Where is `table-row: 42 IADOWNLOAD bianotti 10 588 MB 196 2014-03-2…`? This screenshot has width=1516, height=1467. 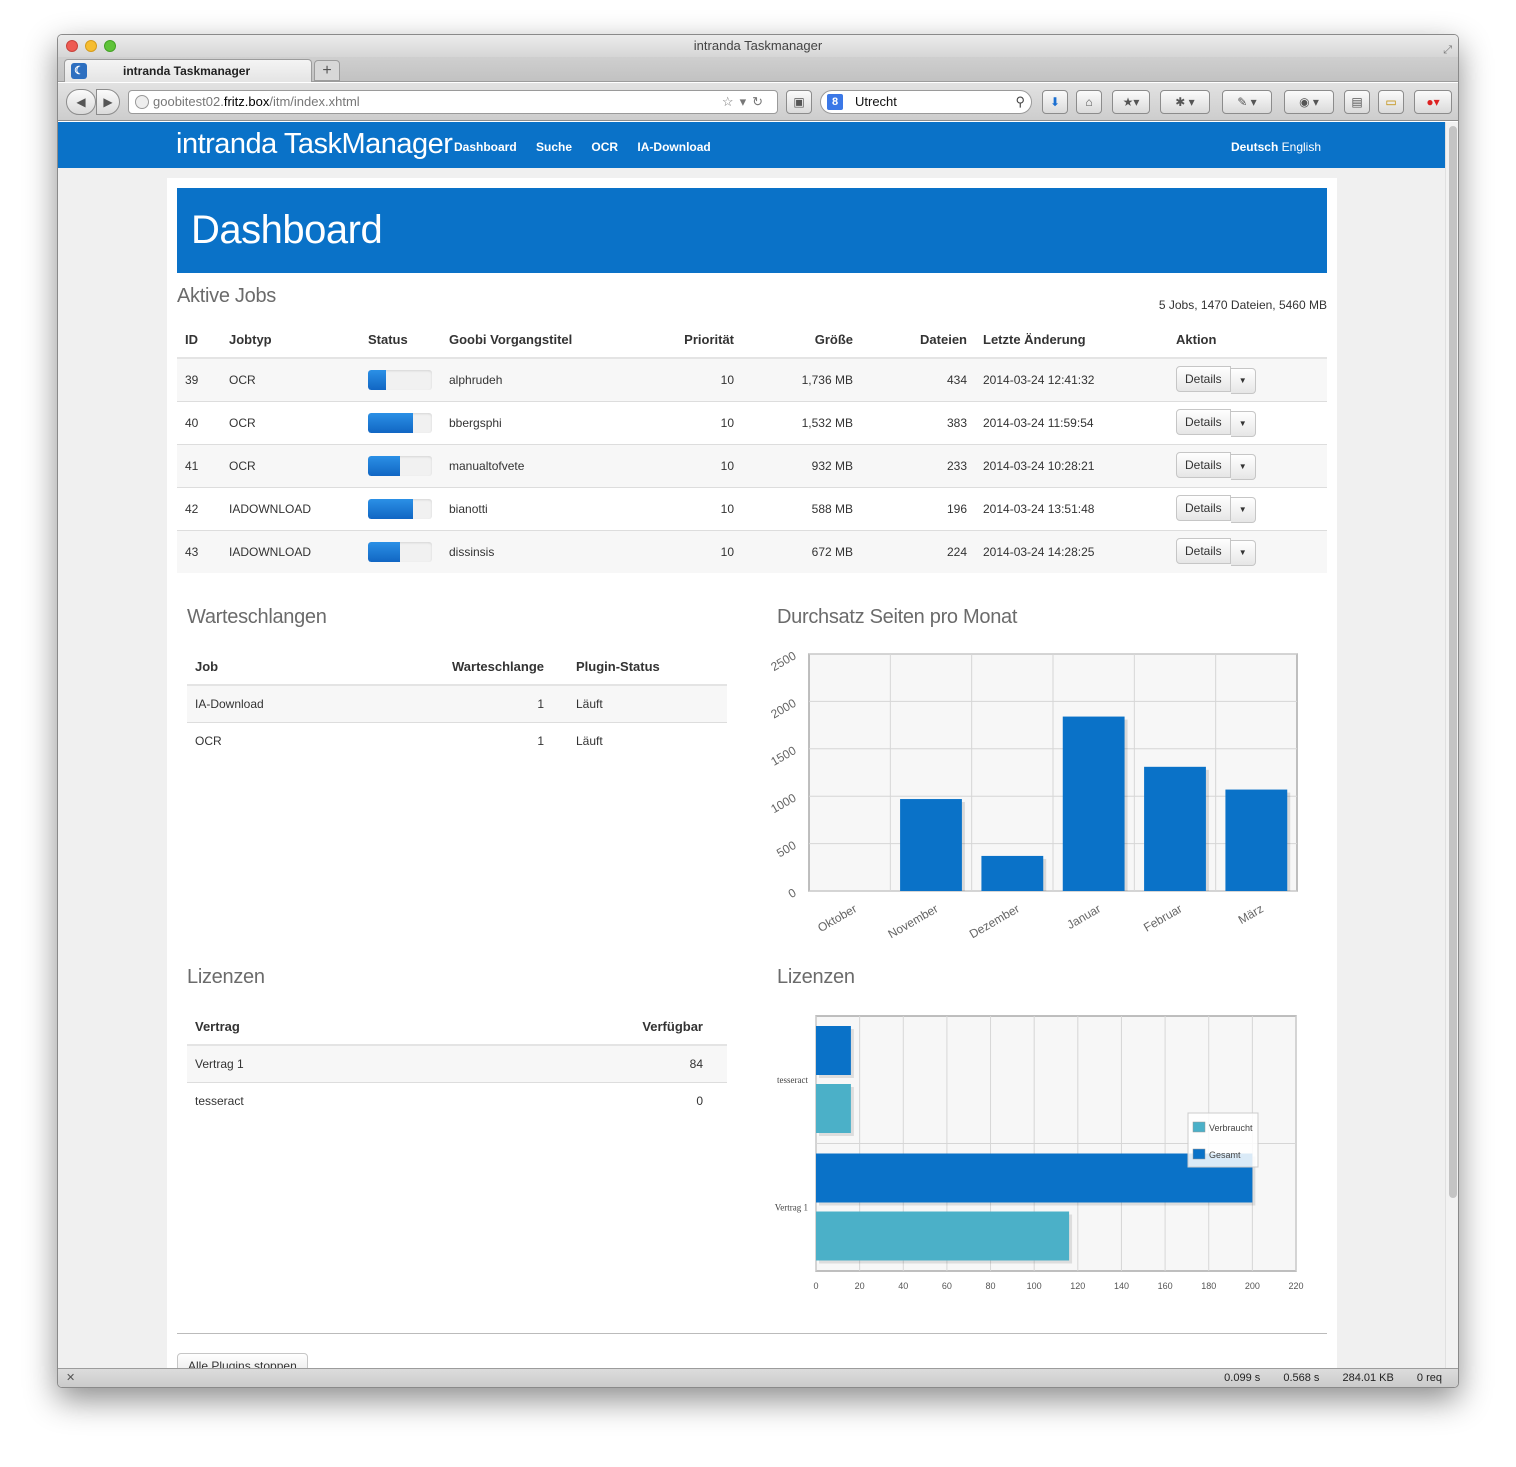
table-row: 42 IADOWNLOAD bianotti 10 588 MB 196 2014-03-2… is located at coordinates (752, 508).